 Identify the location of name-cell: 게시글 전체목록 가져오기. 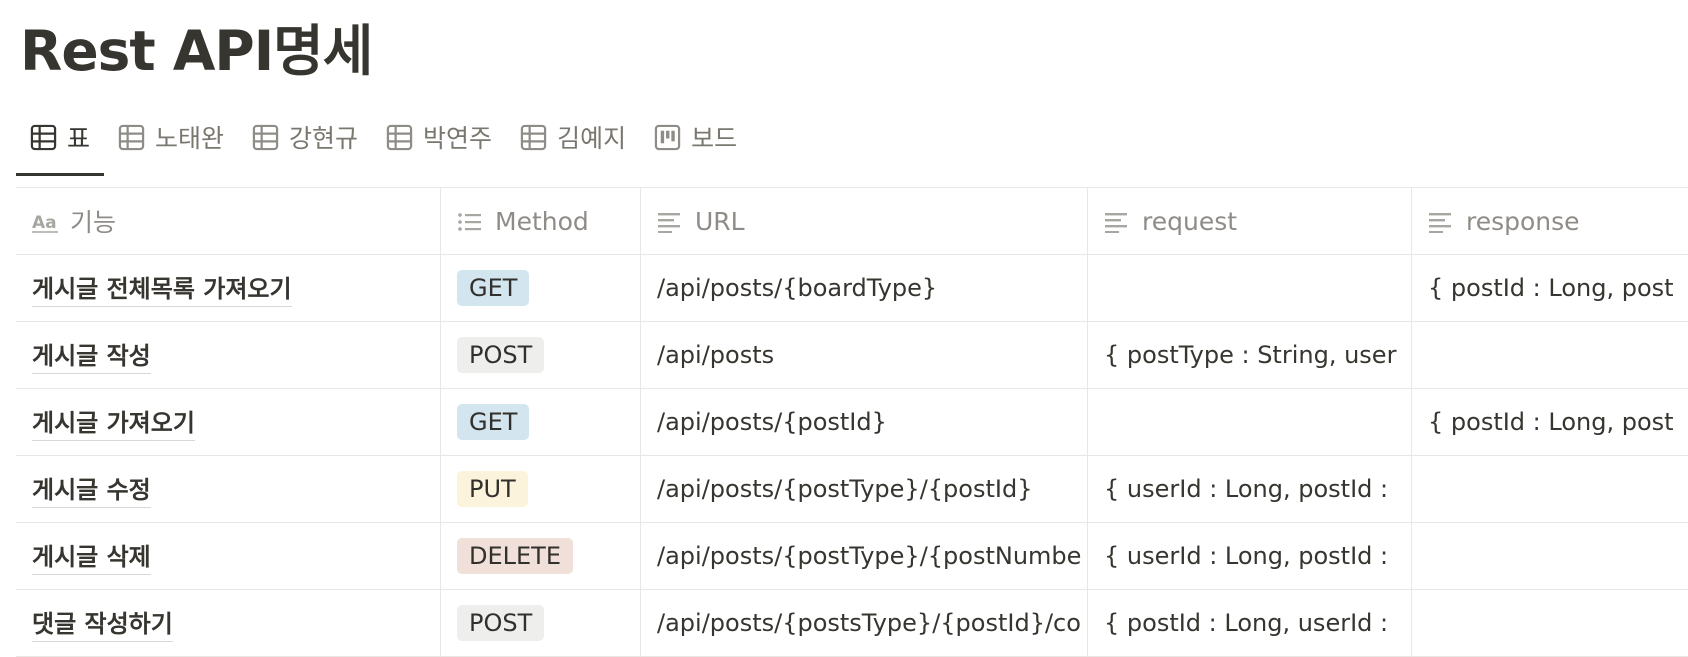
(228, 288).